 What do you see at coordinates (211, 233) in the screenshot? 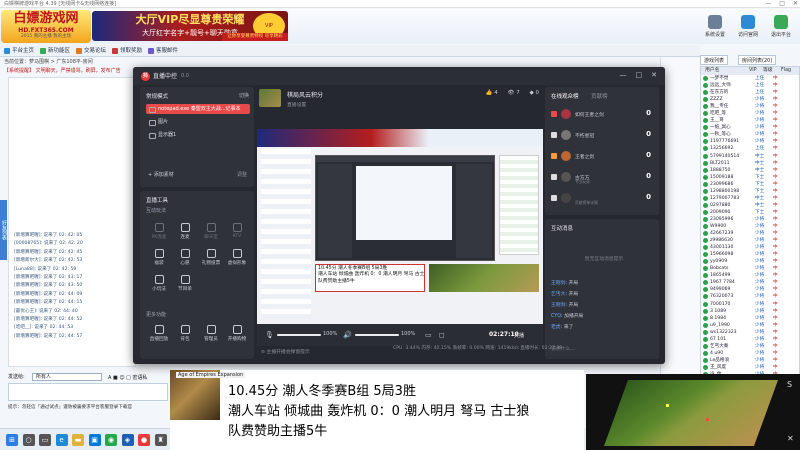
I see `tool-2: 聊天室` at bounding box center [211, 233].